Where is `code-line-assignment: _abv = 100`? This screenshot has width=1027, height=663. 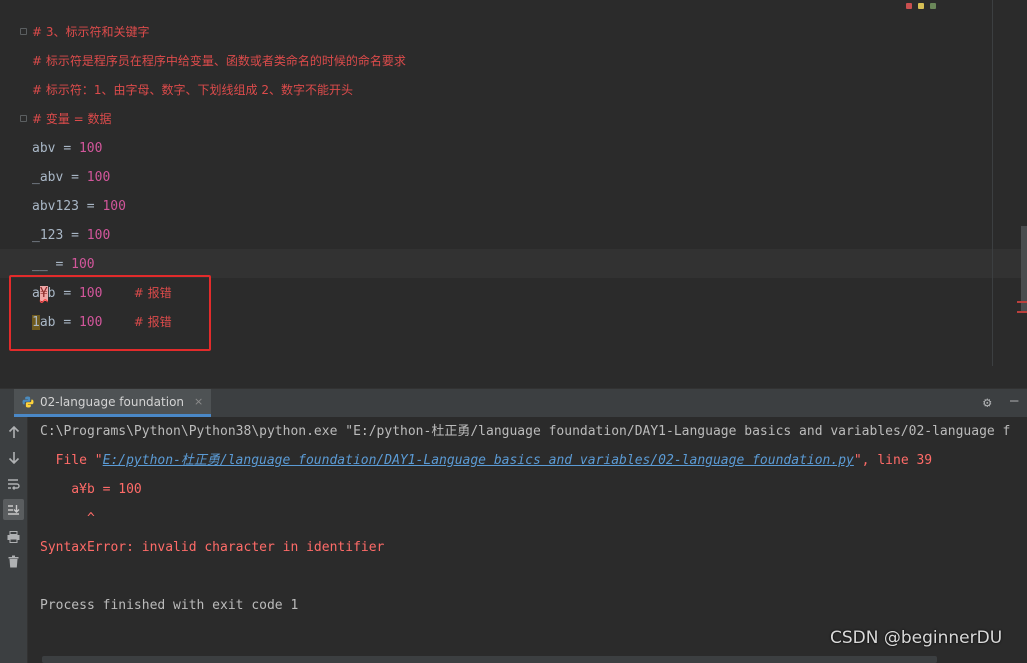 code-line-assignment: _abv = 100 is located at coordinates (71, 177).